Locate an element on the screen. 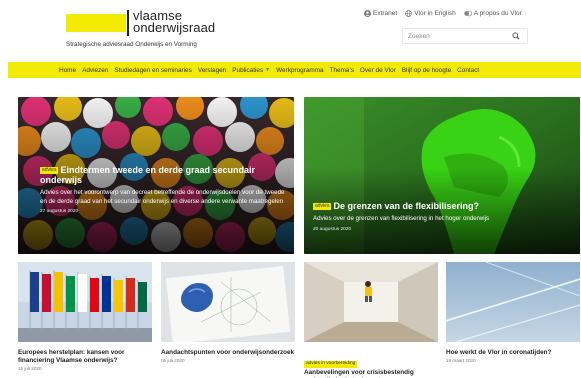 The height and width of the screenshot is (378, 581). a-propos-link: A propos du Vlor is located at coordinates (493, 13).